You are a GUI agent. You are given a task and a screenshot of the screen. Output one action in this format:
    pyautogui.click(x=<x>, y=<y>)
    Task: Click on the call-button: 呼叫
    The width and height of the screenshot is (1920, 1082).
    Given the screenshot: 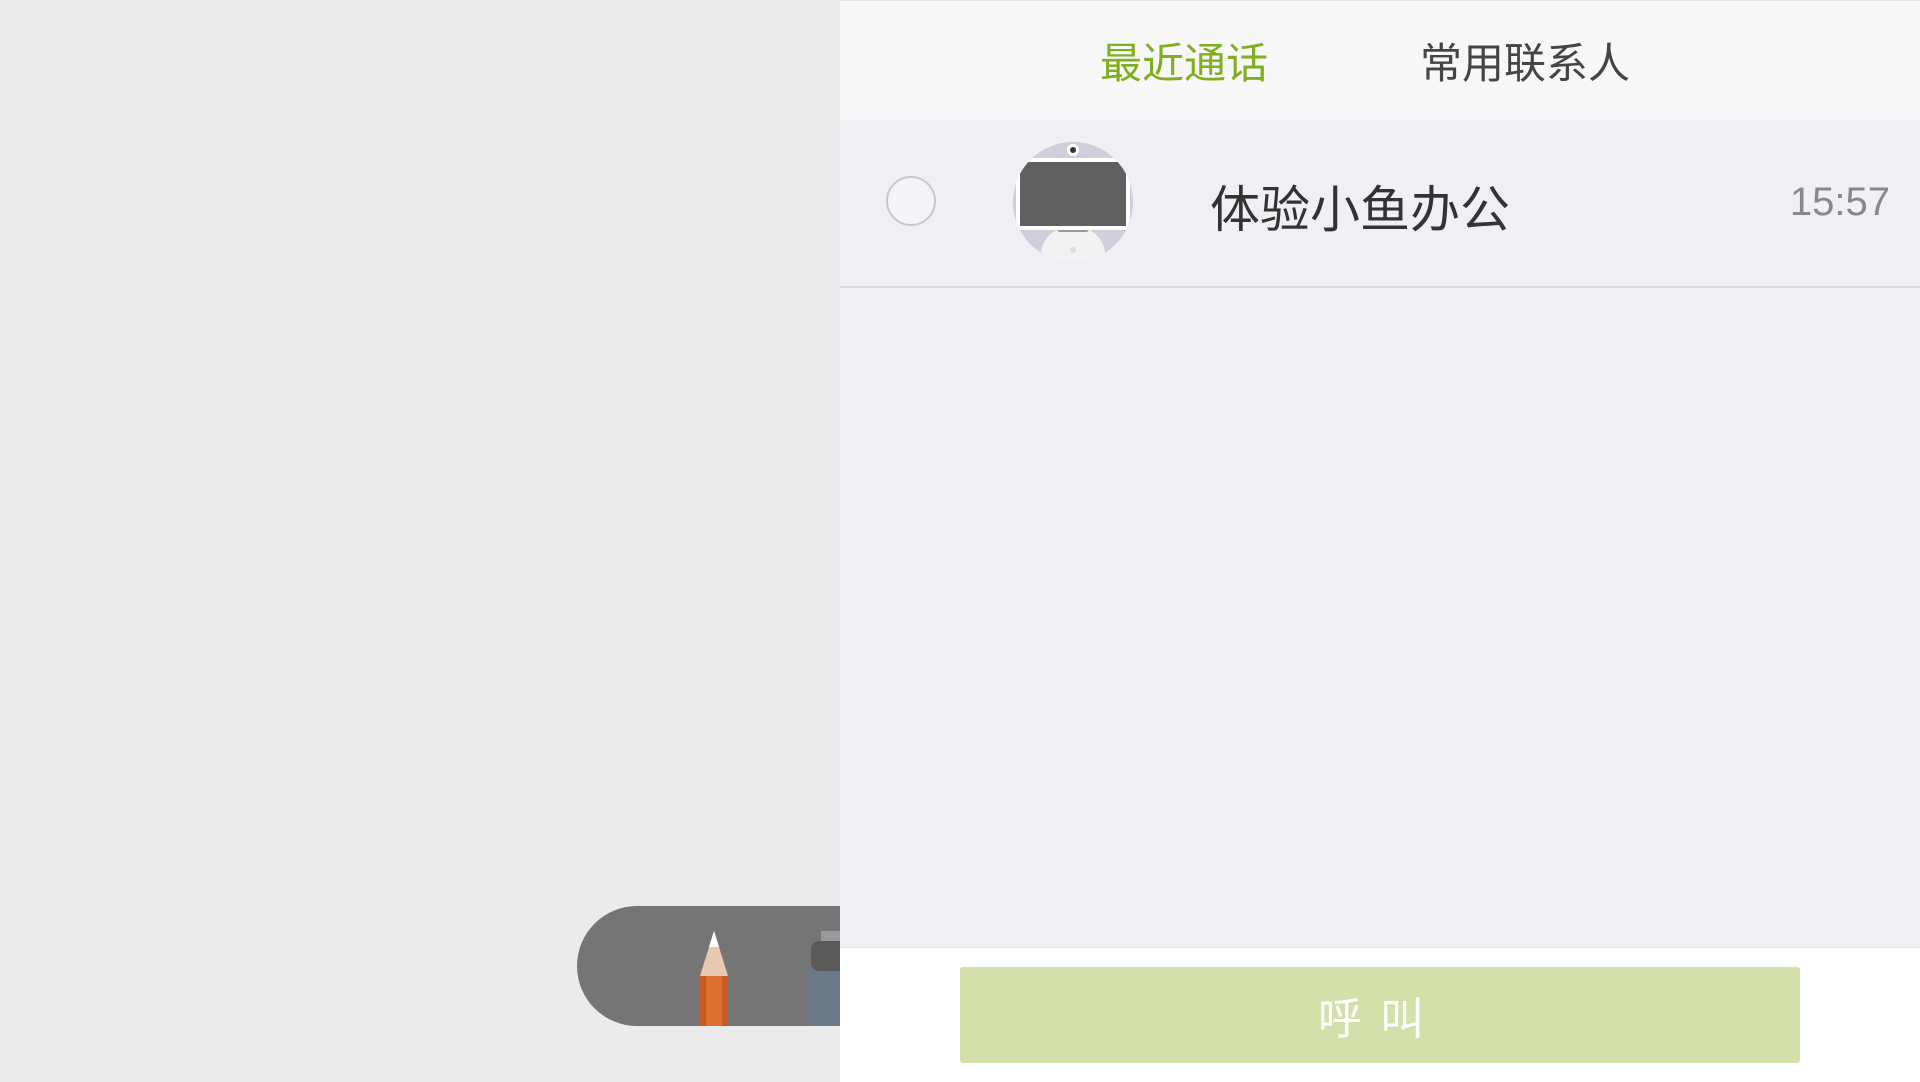 What is the action you would take?
    pyautogui.click(x=1380, y=1015)
    